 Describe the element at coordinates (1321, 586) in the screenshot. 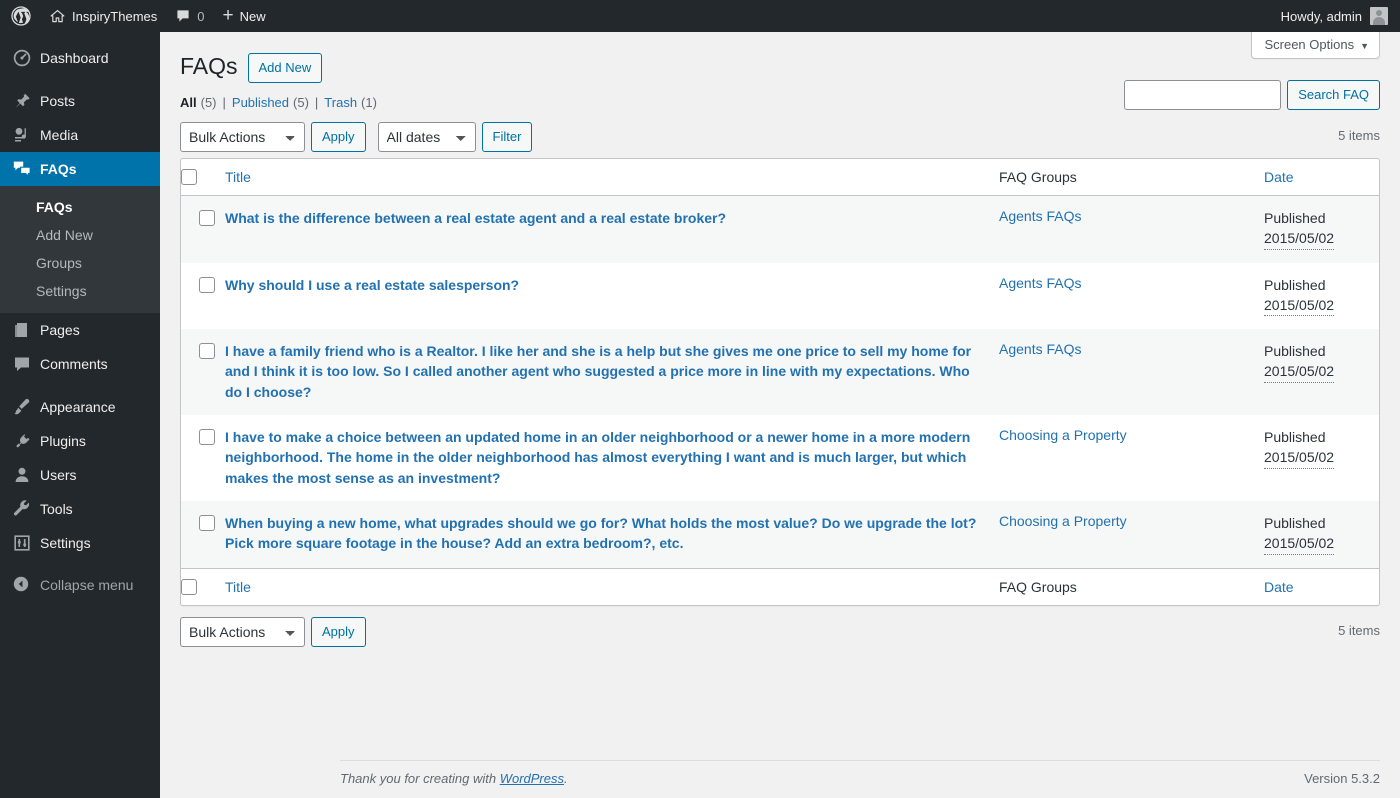

I see `column-footer-date: Date` at that location.